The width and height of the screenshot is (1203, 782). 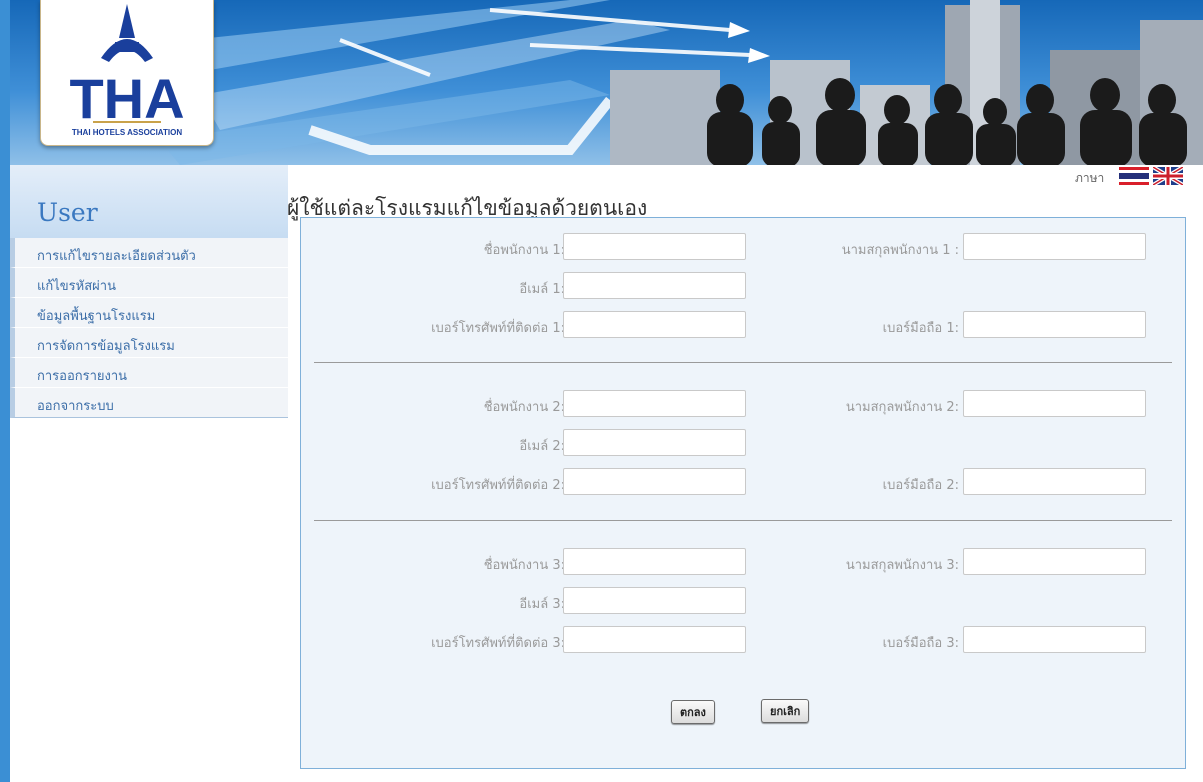 I want to click on last-name-1-input, so click(x=1054, y=246).